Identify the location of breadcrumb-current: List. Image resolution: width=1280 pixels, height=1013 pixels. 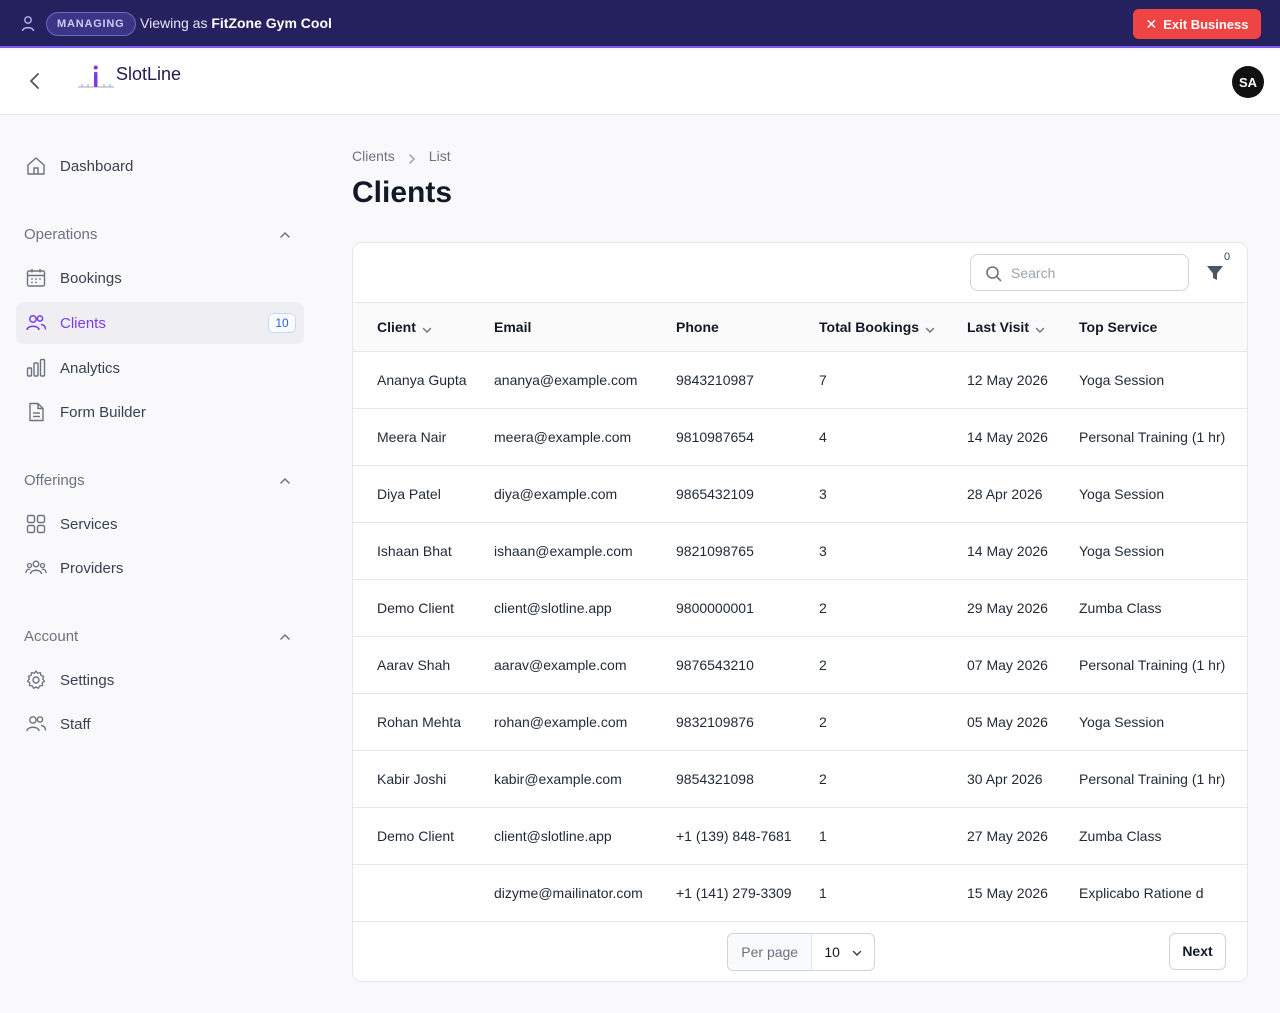
(439, 156).